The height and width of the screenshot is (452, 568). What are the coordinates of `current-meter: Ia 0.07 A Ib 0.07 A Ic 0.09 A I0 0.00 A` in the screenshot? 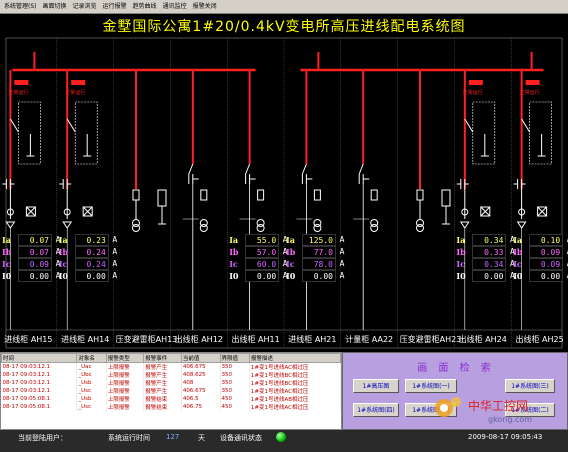 It's located at (33, 258).